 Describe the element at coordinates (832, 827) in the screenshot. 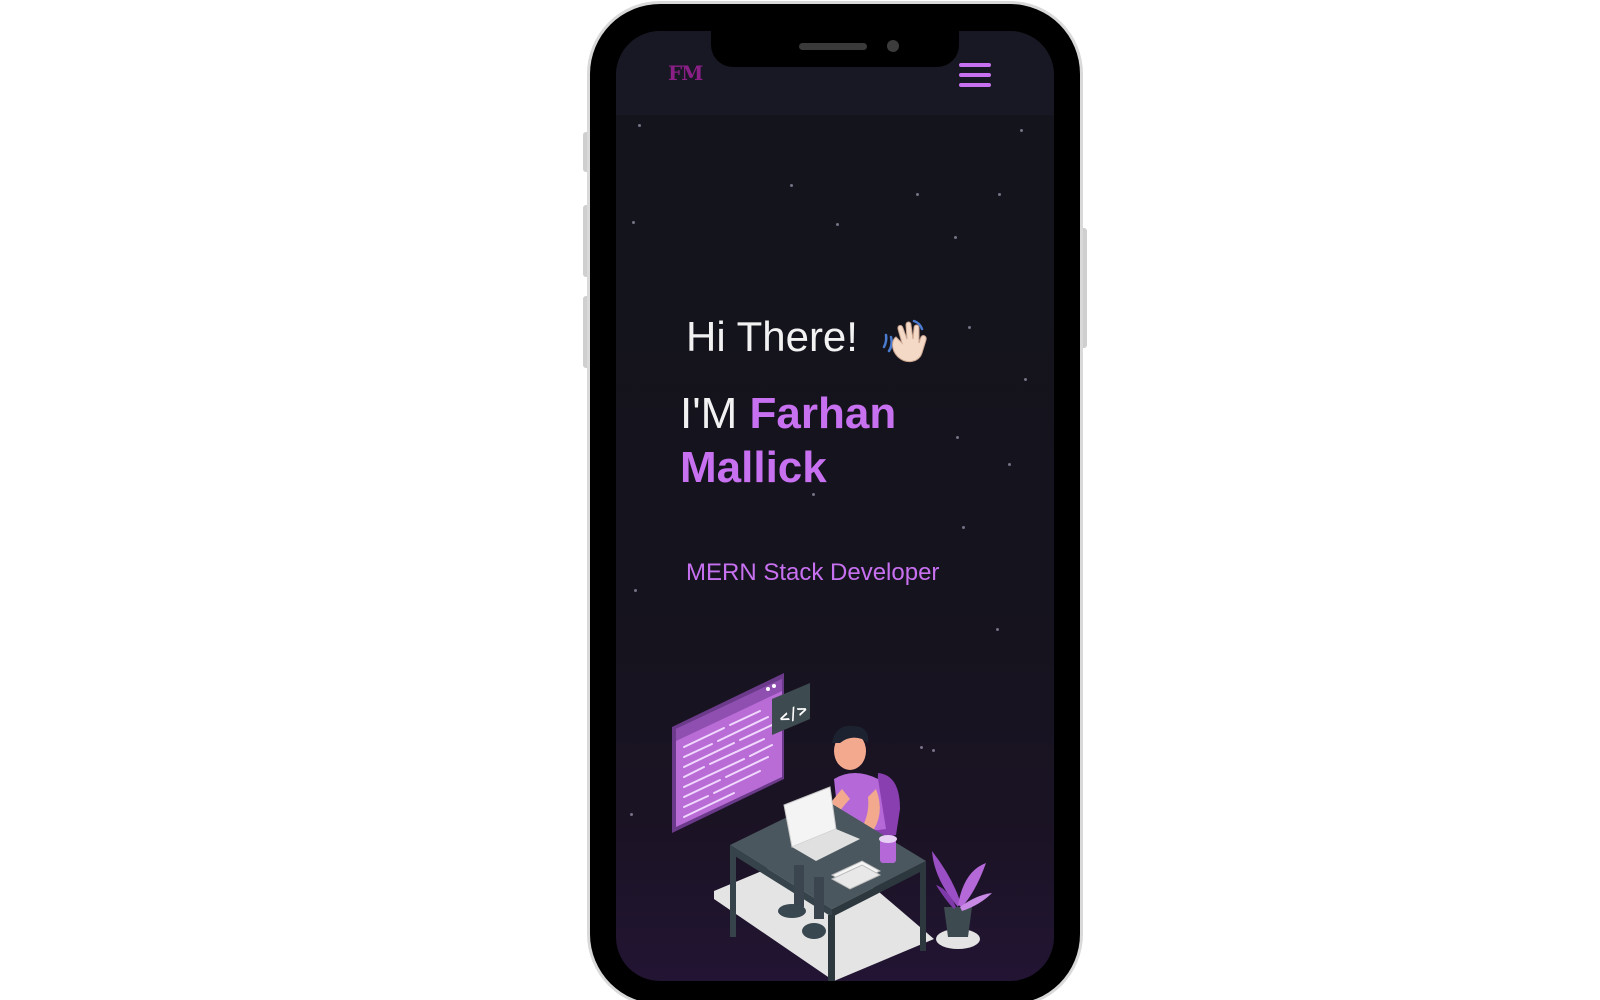

I see `developer-at-desk-illustration: </>` at that location.